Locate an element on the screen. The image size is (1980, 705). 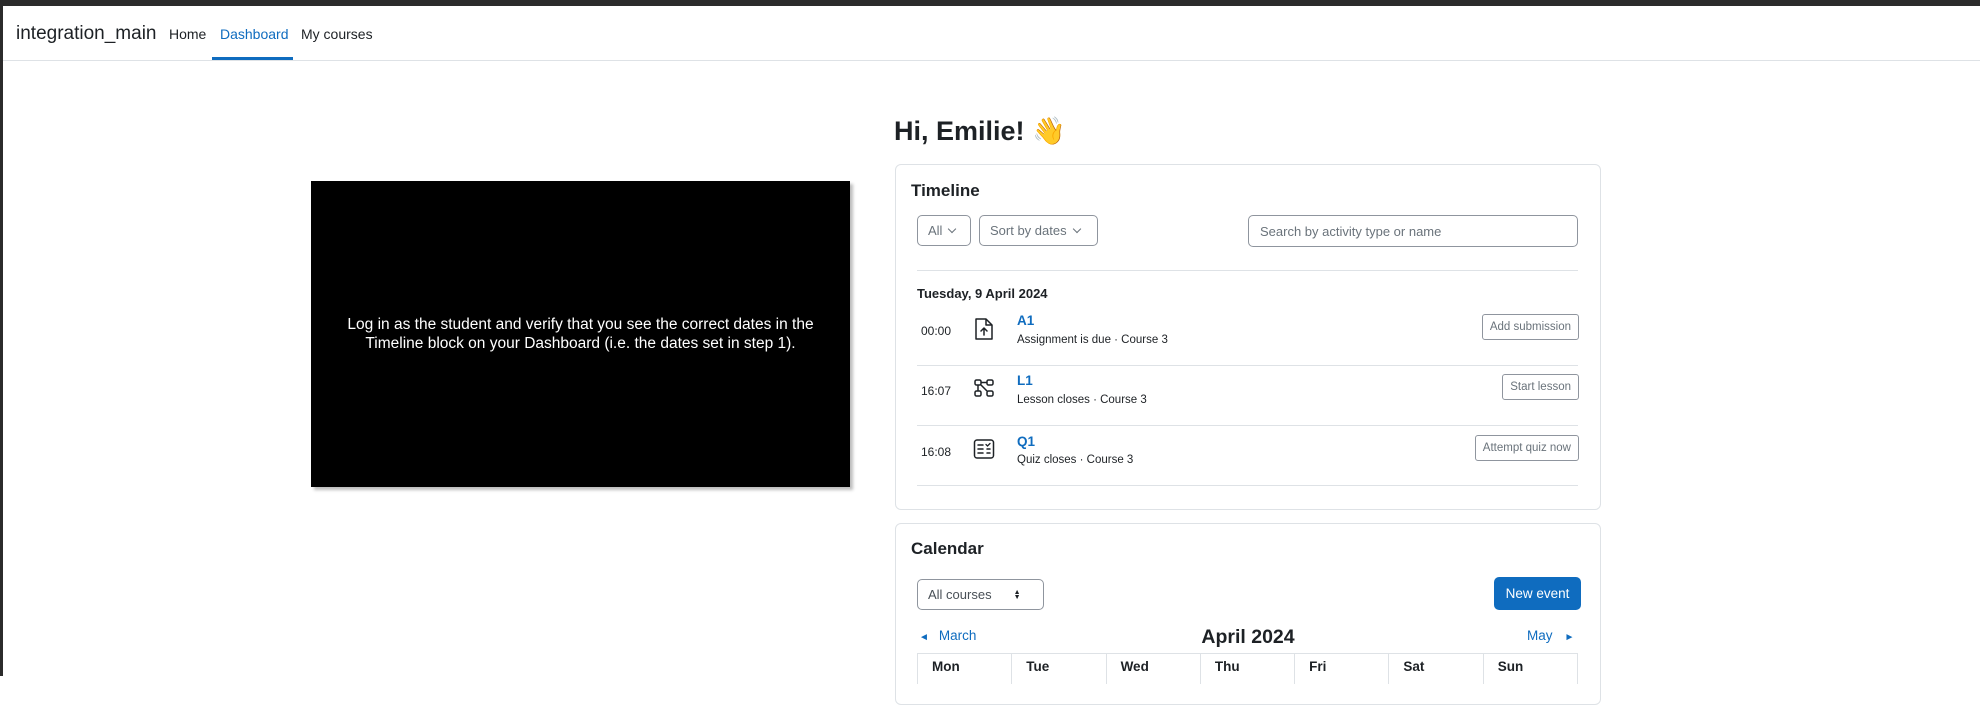
event-detail: Assignment is due · Course 3 is located at coordinates (1092, 340).